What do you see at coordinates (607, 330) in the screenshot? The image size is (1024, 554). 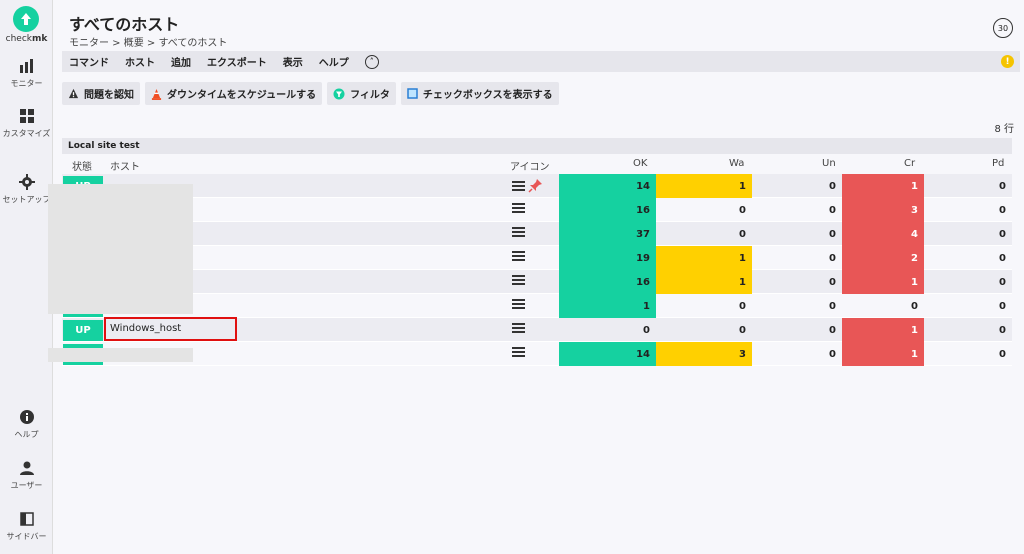 I see `ok-count: 0` at bounding box center [607, 330].